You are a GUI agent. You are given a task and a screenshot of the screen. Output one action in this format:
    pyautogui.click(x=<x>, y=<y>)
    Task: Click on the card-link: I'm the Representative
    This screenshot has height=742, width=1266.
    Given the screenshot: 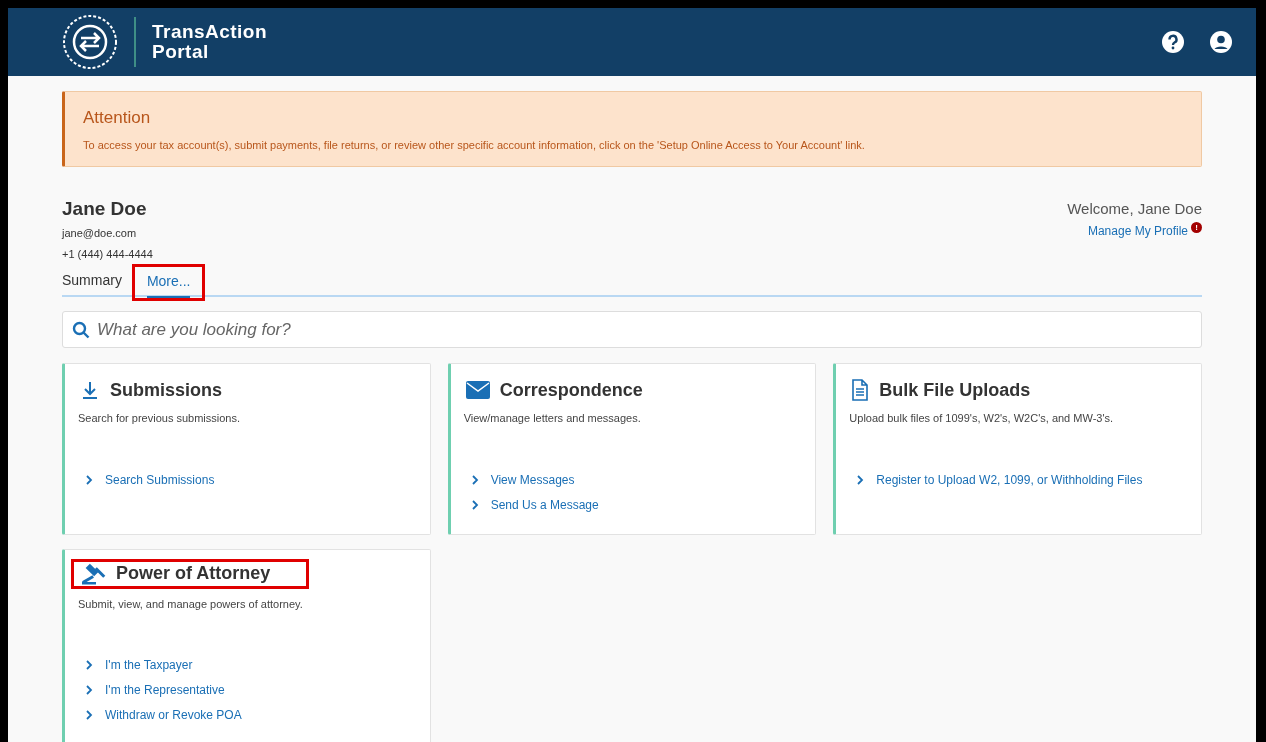 What is the action you would take?
    pyautogui.click(x=165, y=690)
    